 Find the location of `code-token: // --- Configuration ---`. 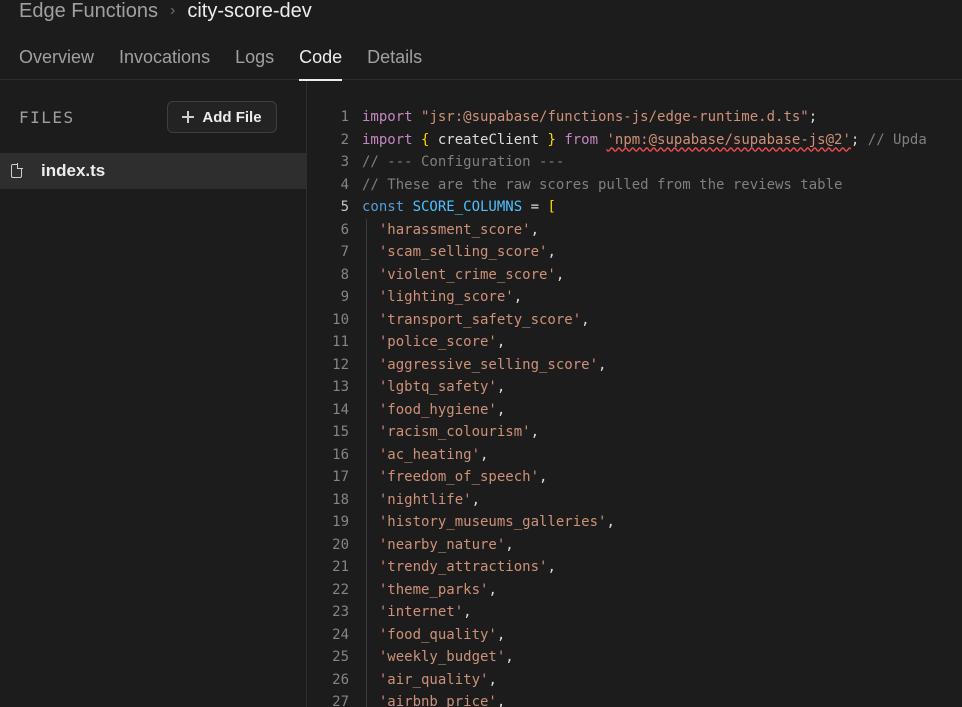

code-token: // --- Configuration --- is located at coordinates (463, 162).